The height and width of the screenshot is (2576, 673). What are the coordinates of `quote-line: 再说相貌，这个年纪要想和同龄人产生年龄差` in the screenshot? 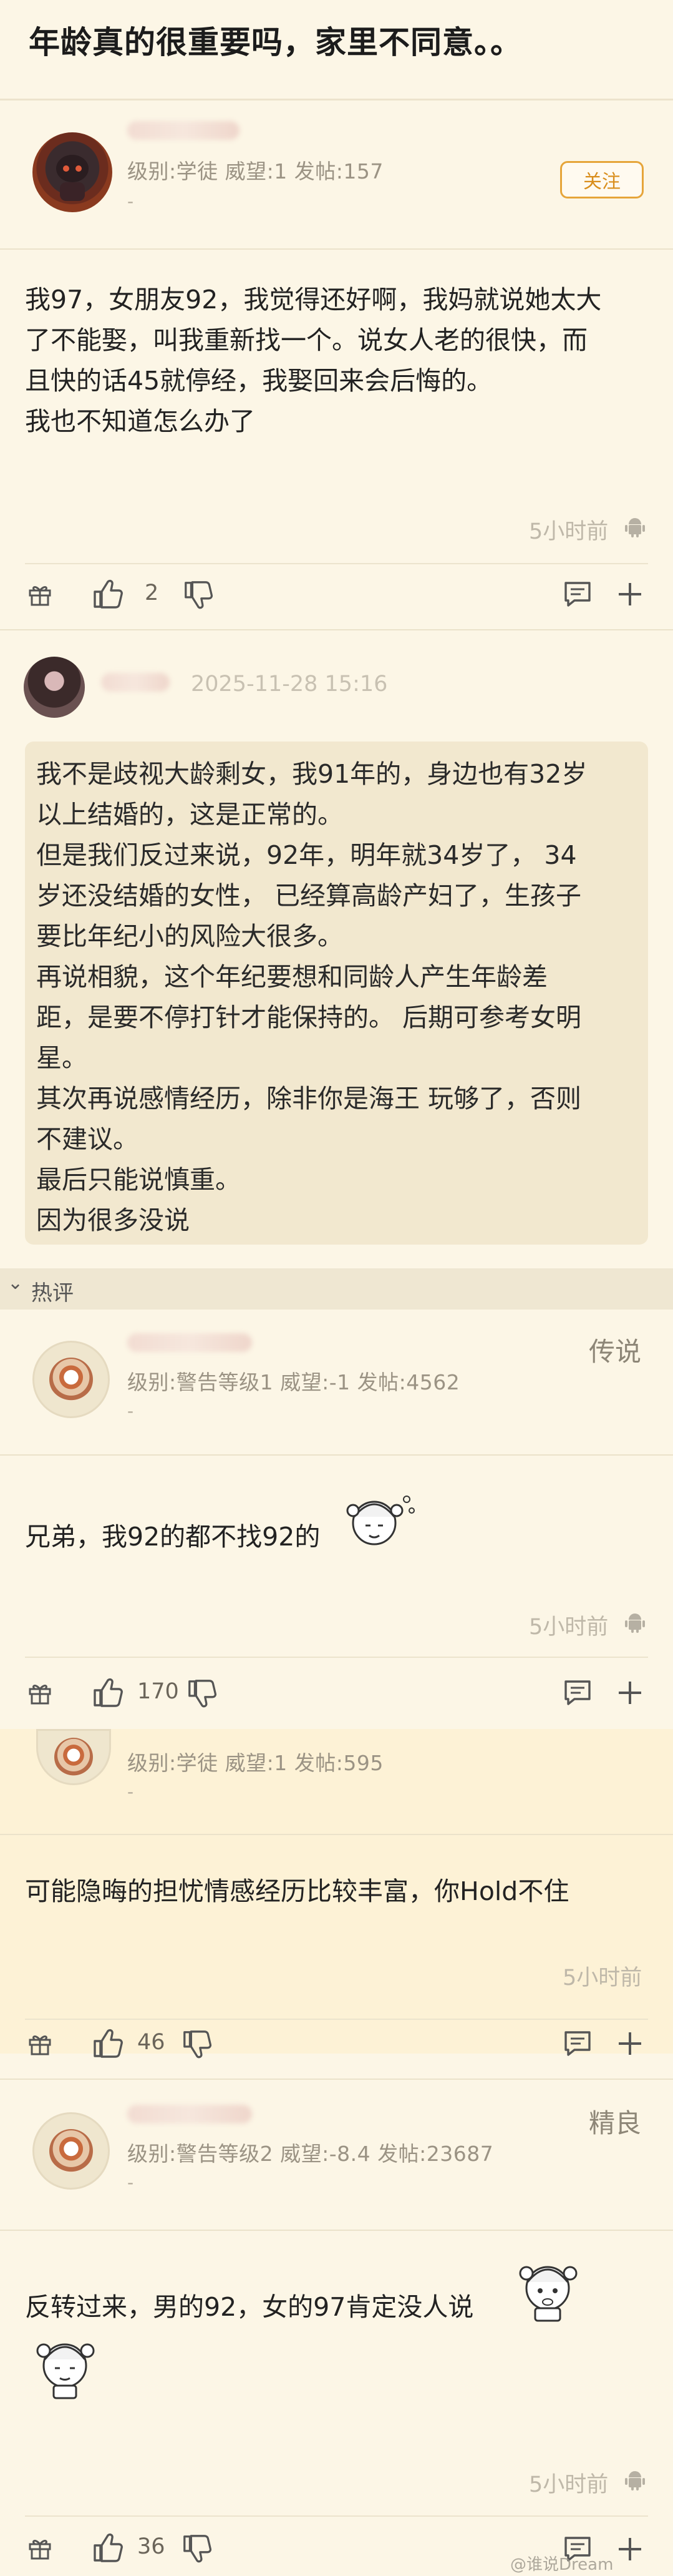 It's located at (292, 977).